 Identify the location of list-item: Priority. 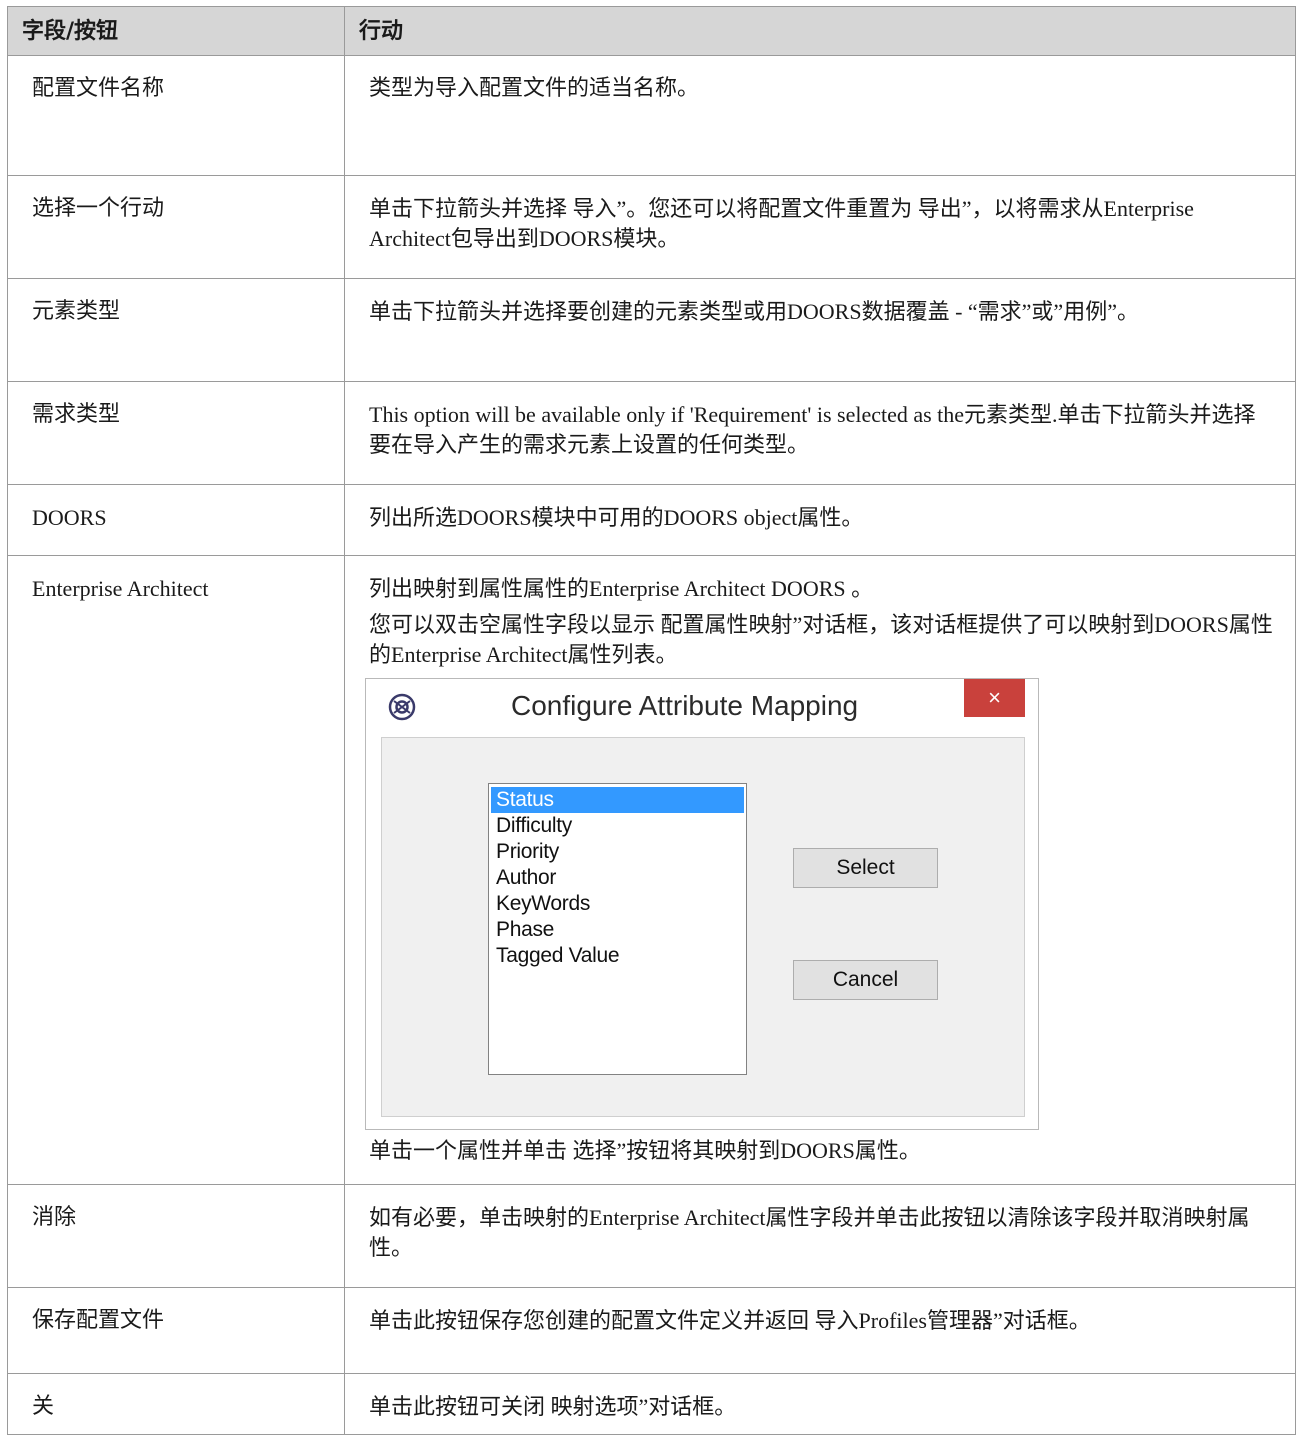
(617, 852).